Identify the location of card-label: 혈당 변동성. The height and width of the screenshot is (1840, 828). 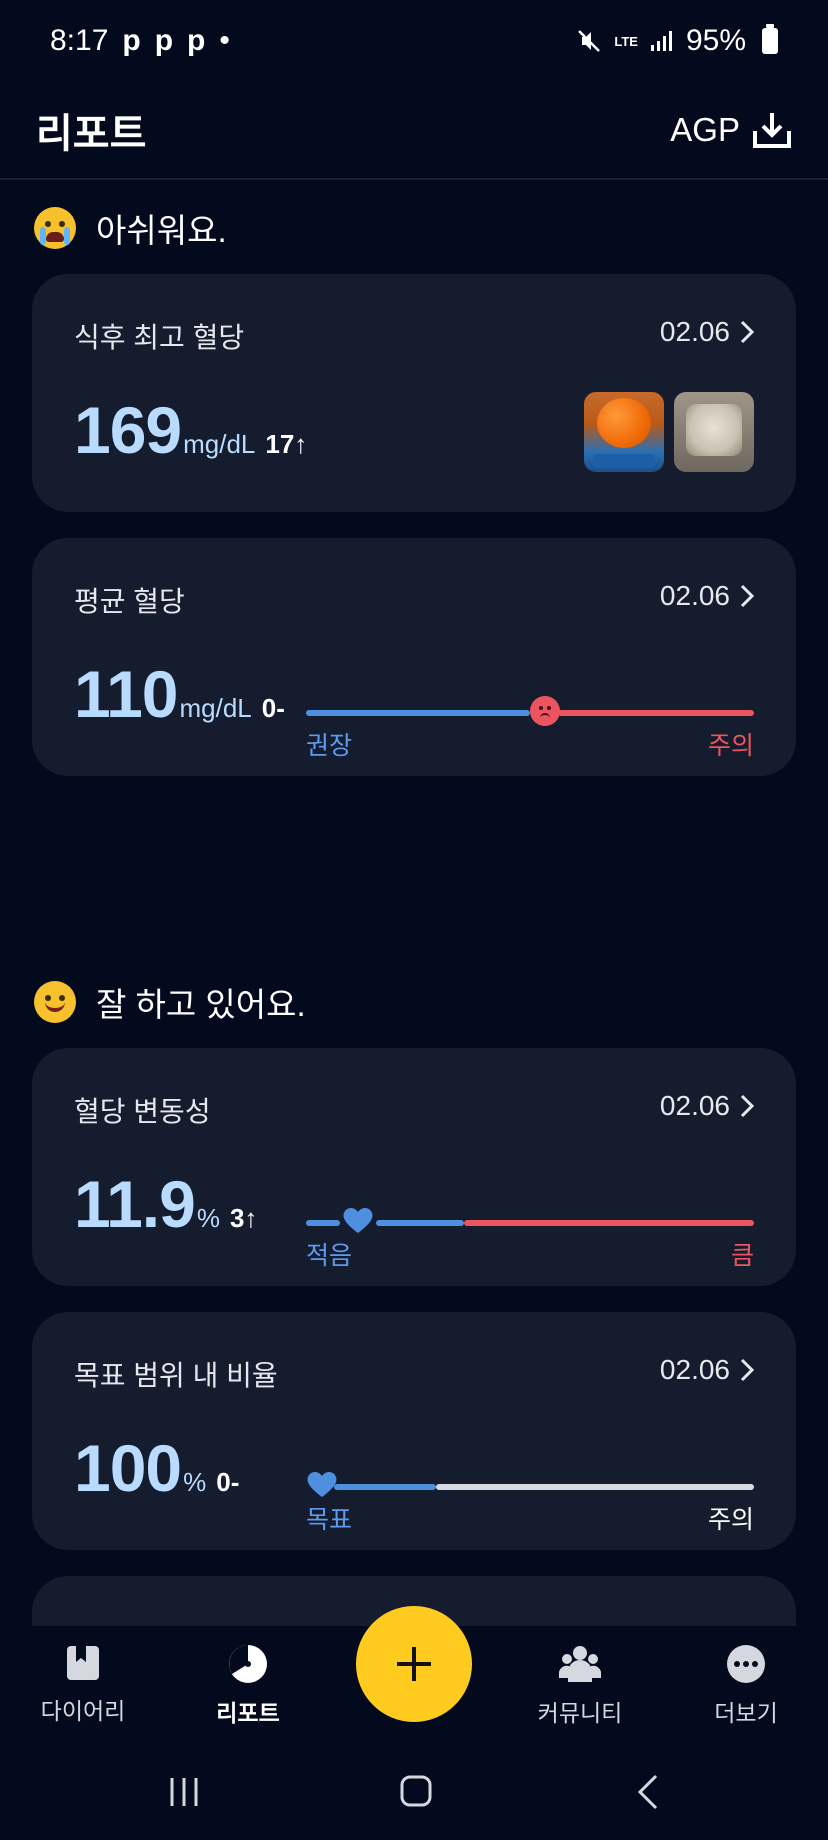
(142, 1111).